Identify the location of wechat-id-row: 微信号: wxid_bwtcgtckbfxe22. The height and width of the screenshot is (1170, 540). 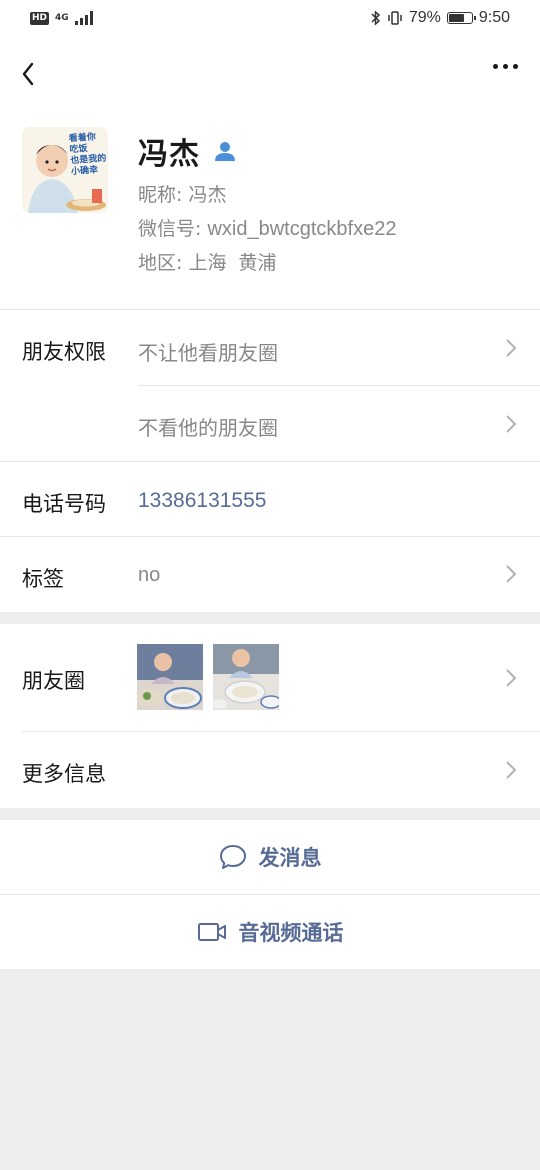
(267, 227).